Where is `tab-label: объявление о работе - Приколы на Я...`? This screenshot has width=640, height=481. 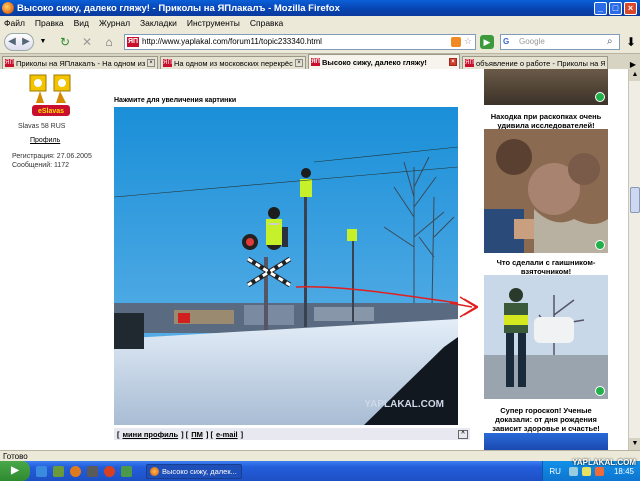
tab-label: объявление о работе - Приколы на Я... is located at coordinates (540, 63).